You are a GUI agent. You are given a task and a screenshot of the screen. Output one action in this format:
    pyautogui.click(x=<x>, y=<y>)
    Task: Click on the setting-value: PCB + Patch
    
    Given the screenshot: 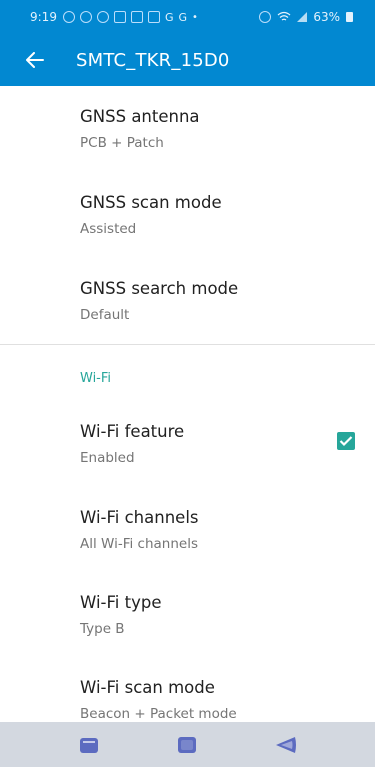 What is the action you would take?
    pyautogui.click(x=122, y=143)
    